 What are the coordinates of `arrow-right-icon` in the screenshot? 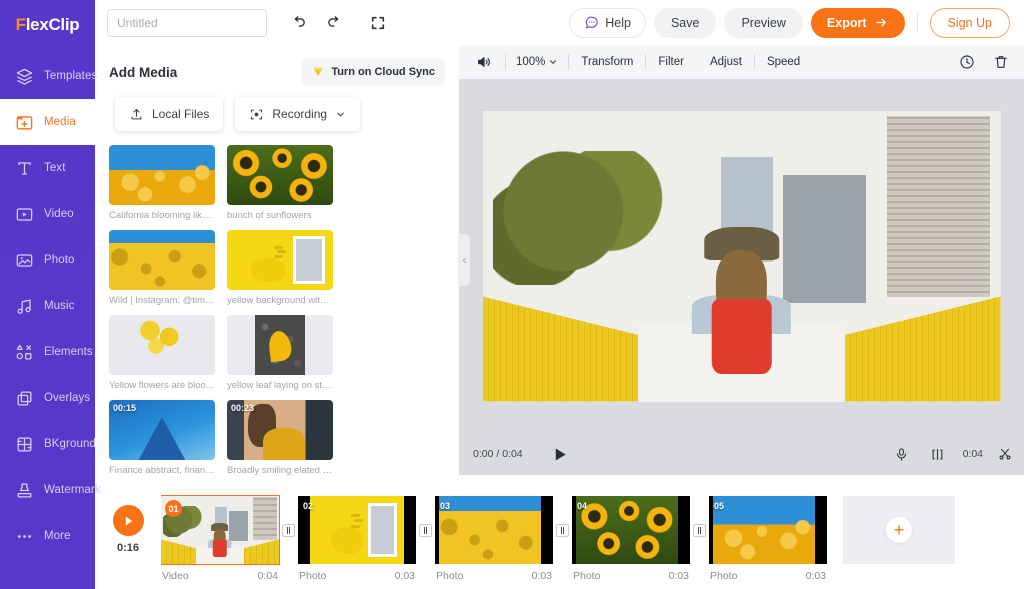 It's located at (881, 22).